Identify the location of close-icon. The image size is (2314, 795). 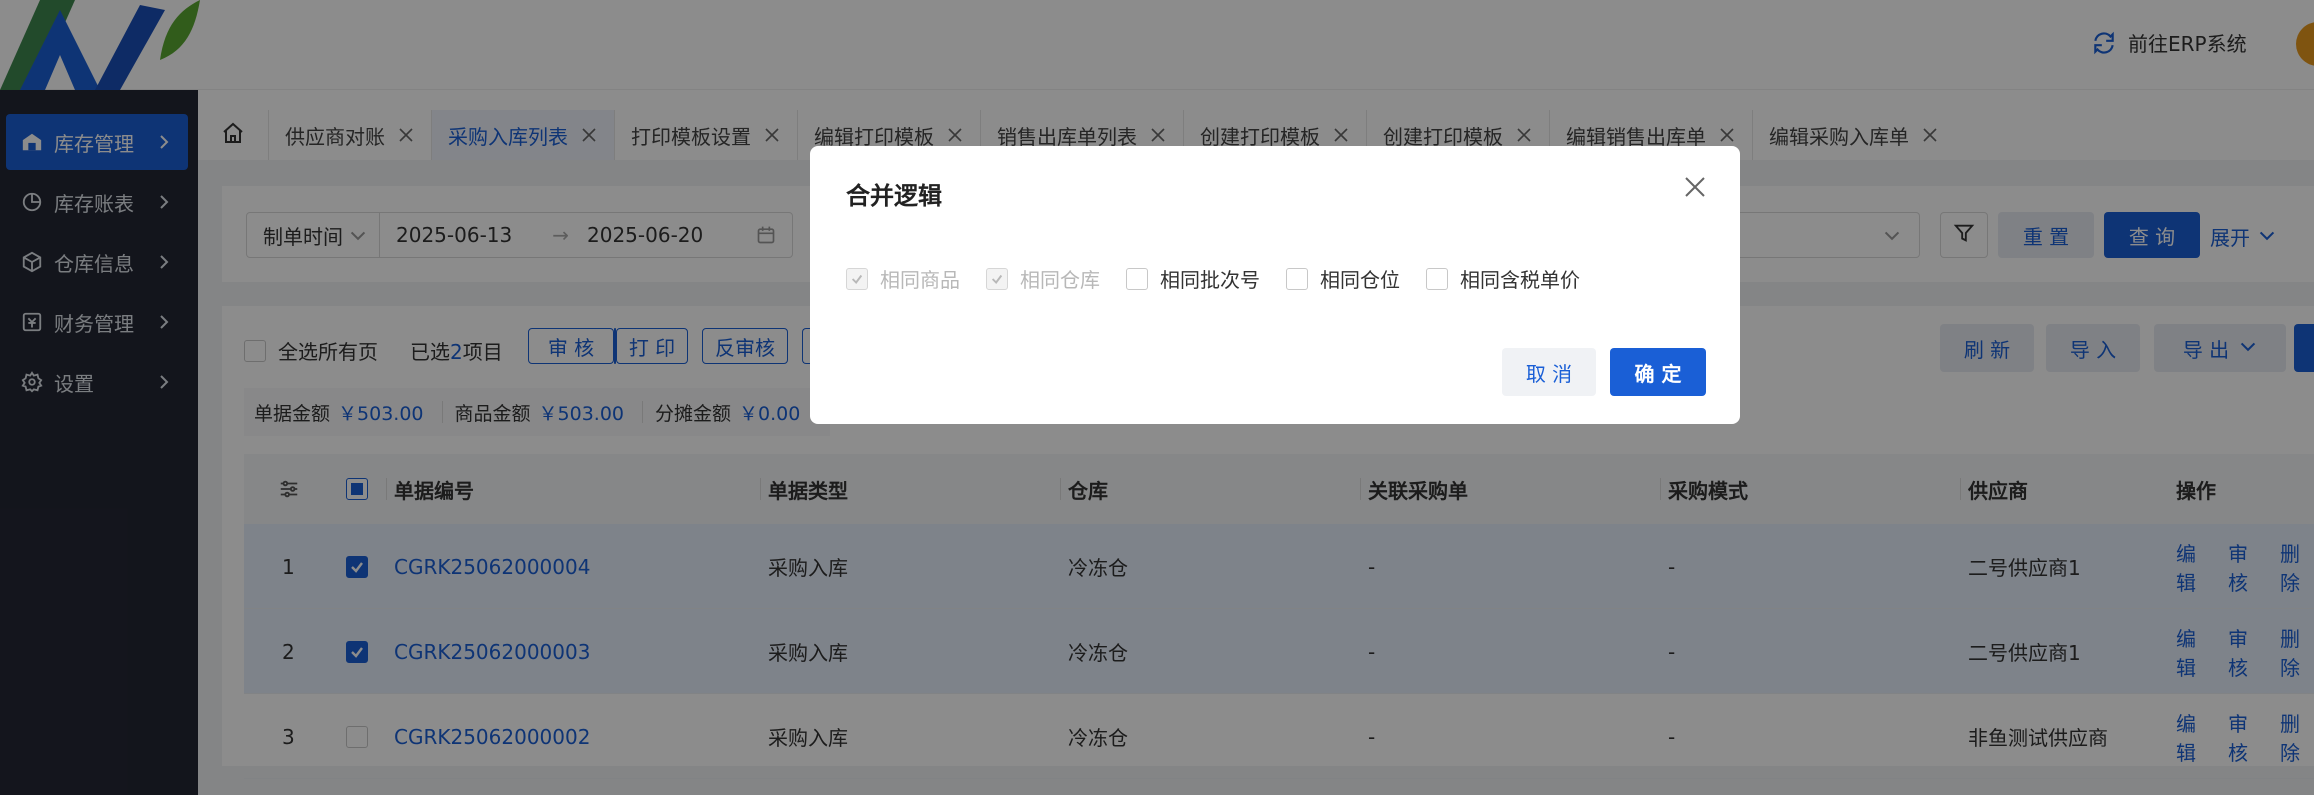
(1695, 187).